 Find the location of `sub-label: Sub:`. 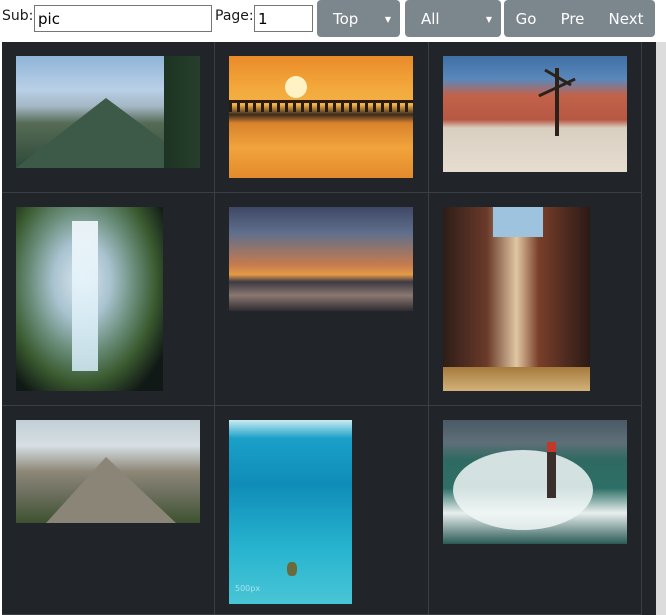

sub-label: Sub: is located at coordinates (18, 16).